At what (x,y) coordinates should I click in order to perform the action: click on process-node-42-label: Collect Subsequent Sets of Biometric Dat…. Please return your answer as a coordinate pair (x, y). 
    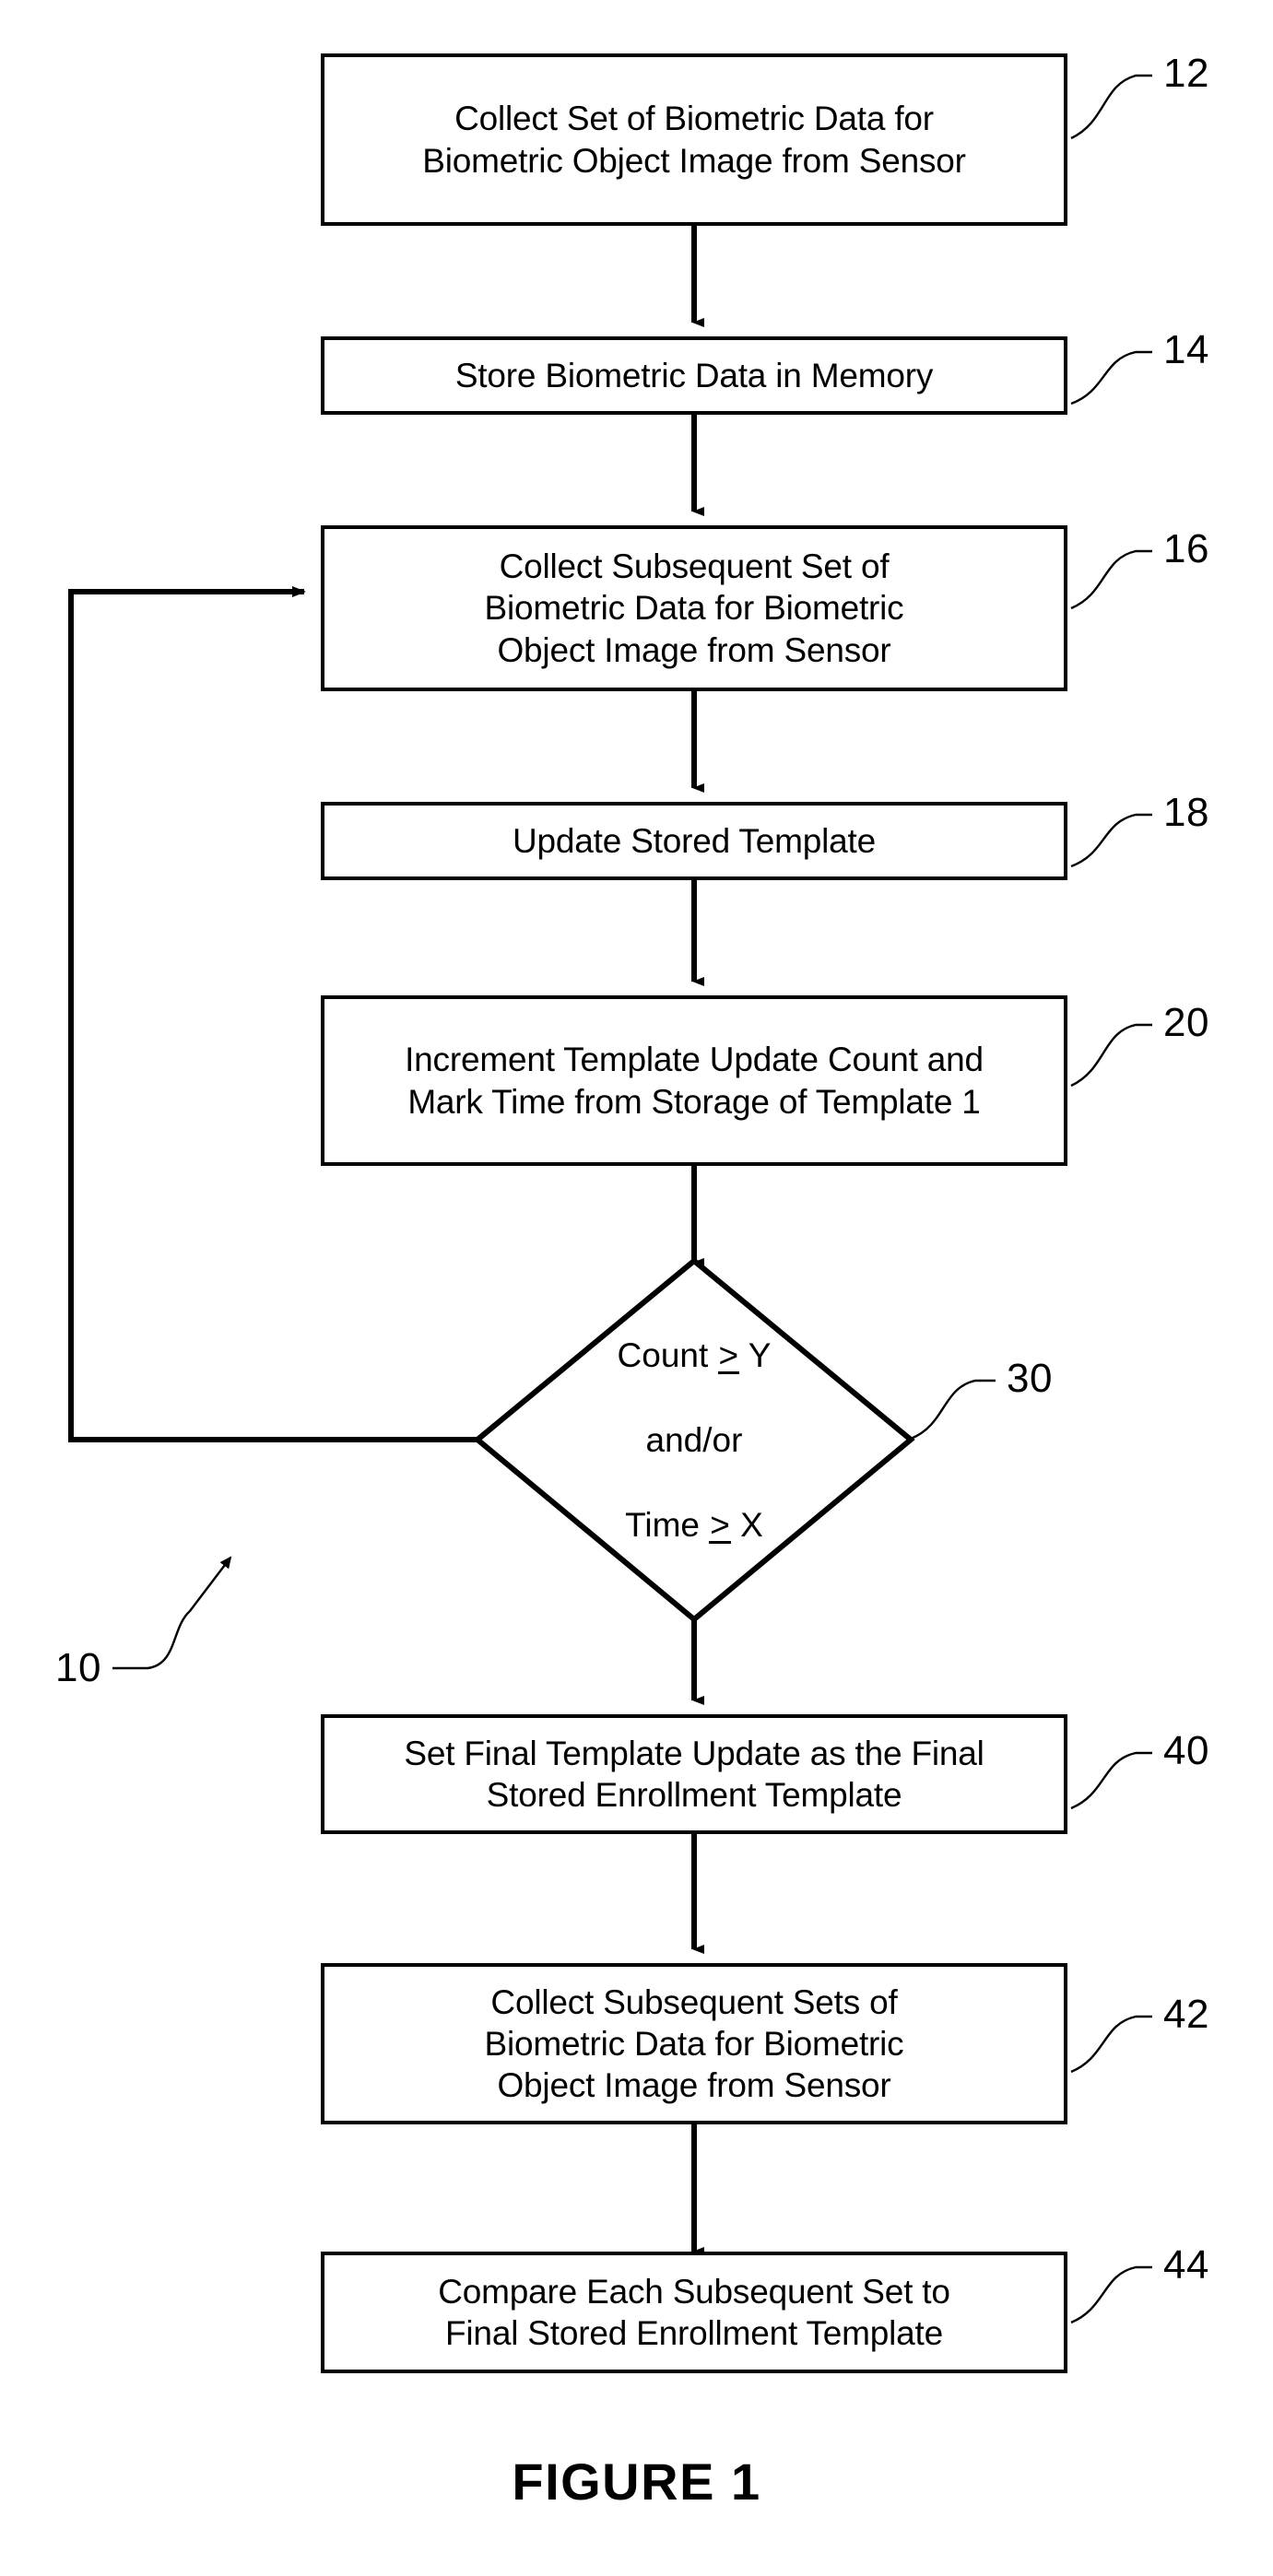
    Looking at the image, I should click on (694, 2043).